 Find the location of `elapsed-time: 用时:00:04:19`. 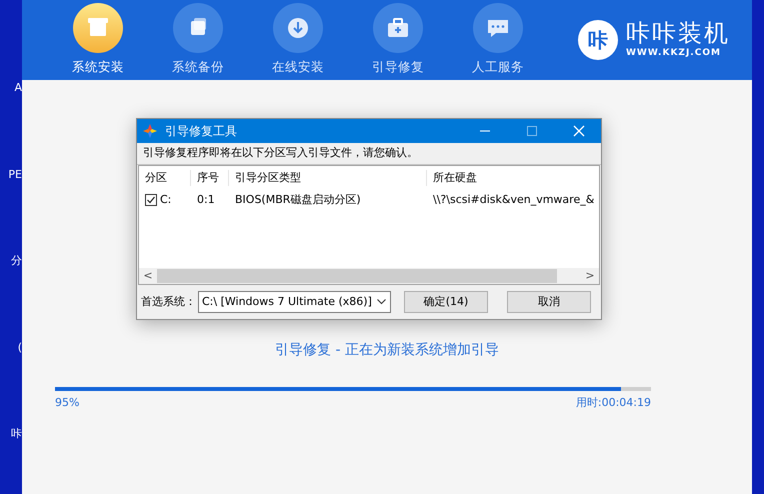

elapsed-time: 用时:00:04:19 is located at coordinates (613, 403).